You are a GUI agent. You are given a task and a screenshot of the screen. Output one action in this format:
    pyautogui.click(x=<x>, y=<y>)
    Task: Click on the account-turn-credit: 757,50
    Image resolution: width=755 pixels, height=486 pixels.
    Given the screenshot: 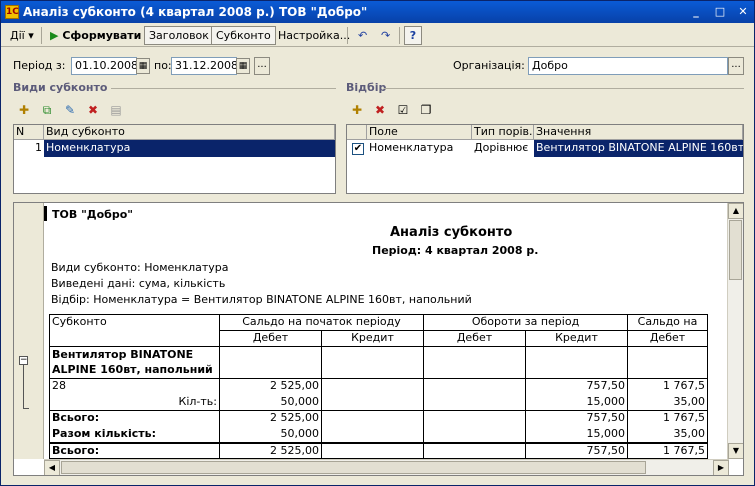 What is the action you would take?
    pyautogui.click(x=576, y=386)
    